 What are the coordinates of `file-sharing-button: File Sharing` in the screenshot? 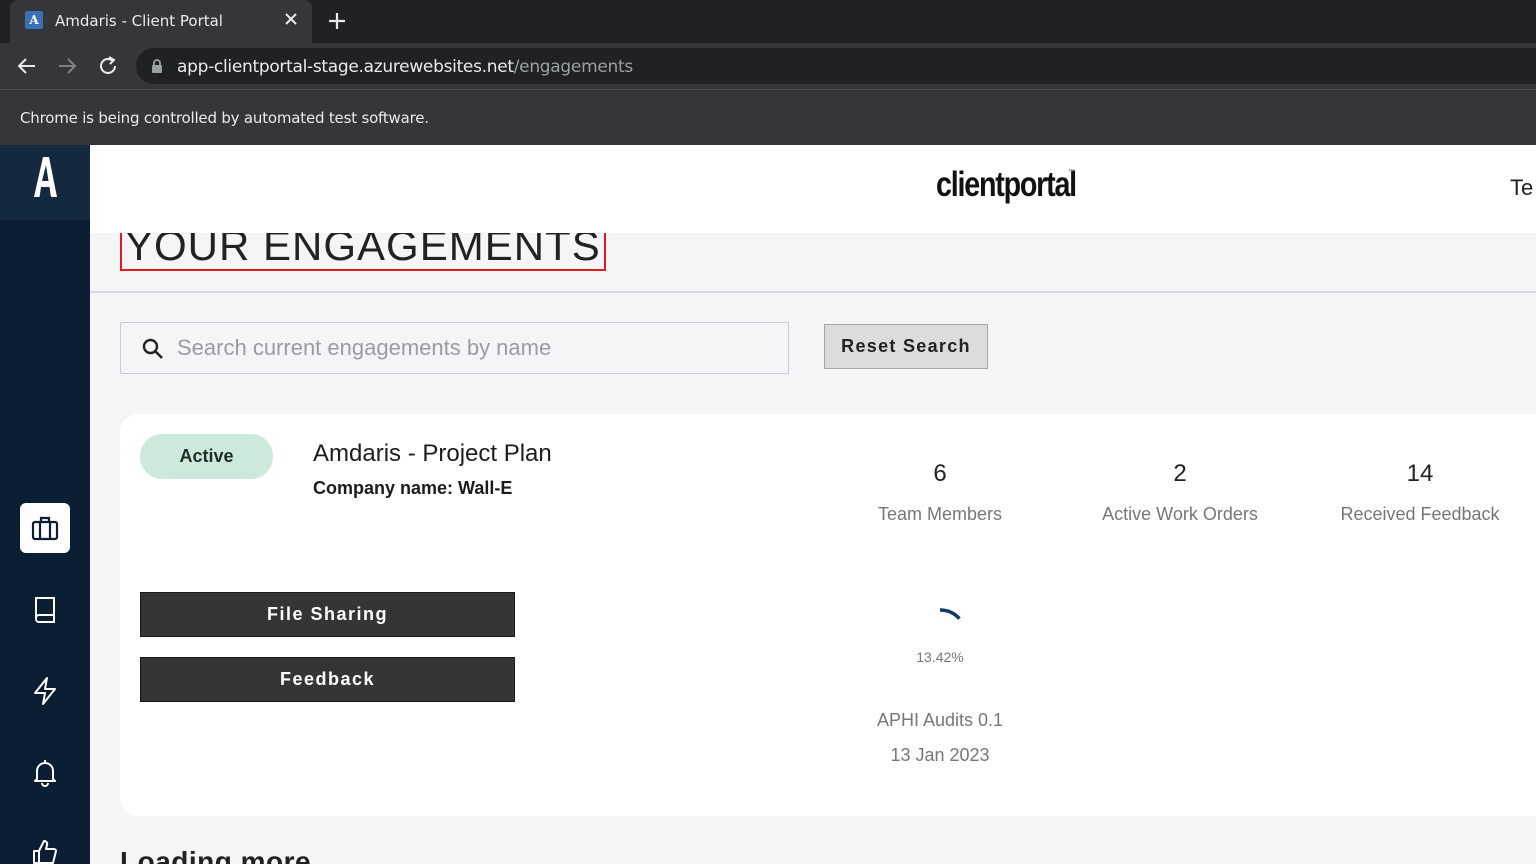 It's located at (327, 614).